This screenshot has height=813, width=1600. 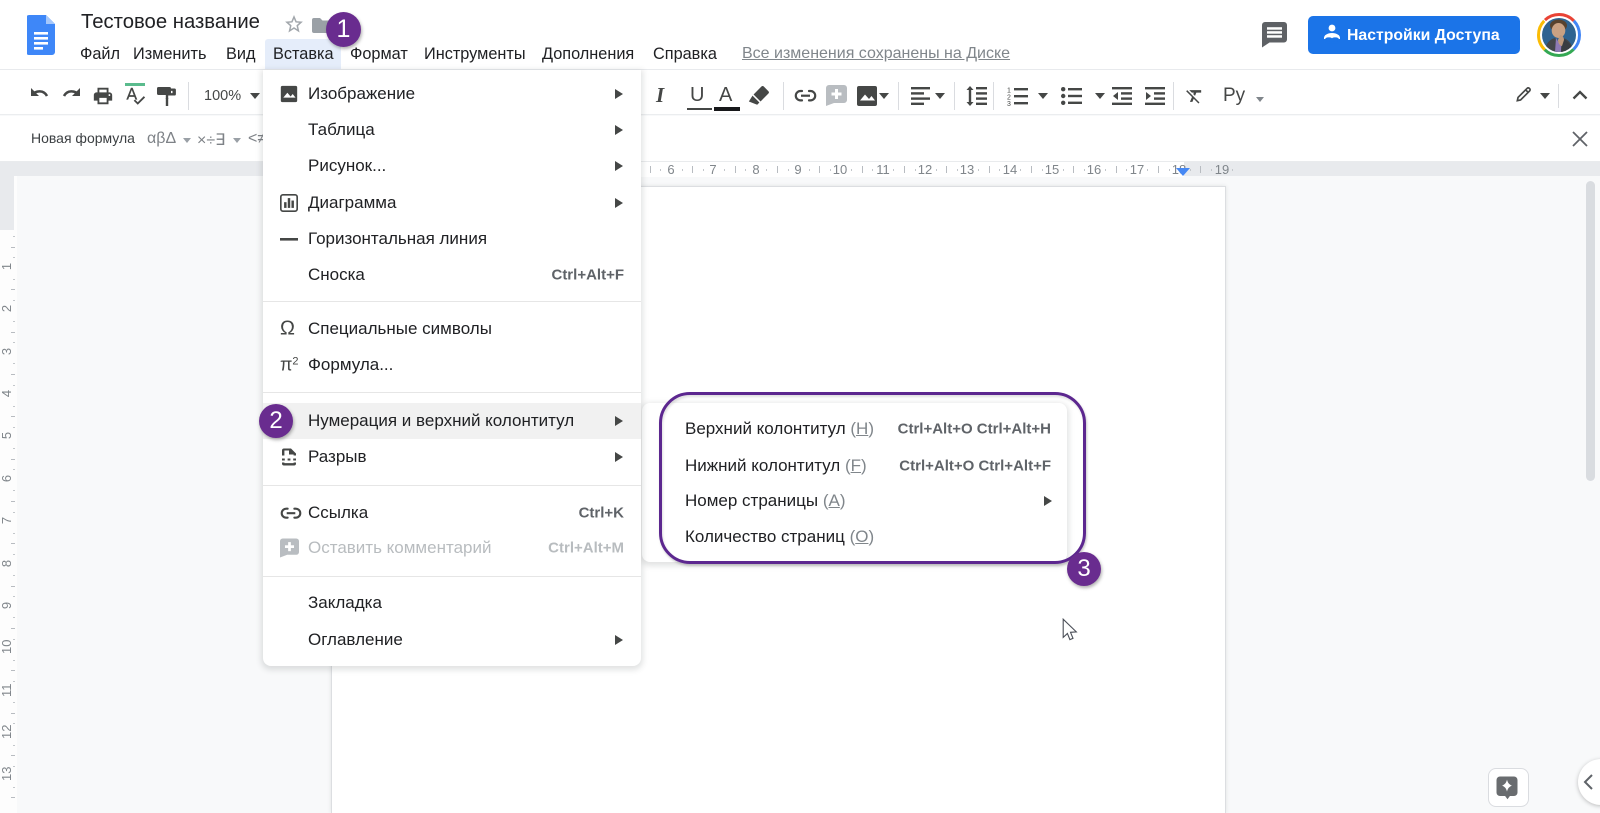 I want to click on svg-text: 1, so click(x=1009, y=91).